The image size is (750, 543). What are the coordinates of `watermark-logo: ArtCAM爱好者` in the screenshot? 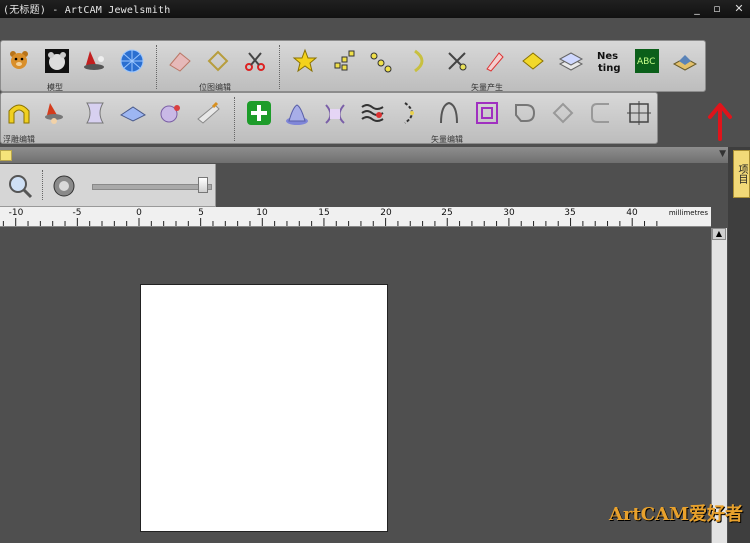 It's located at (676, 514).